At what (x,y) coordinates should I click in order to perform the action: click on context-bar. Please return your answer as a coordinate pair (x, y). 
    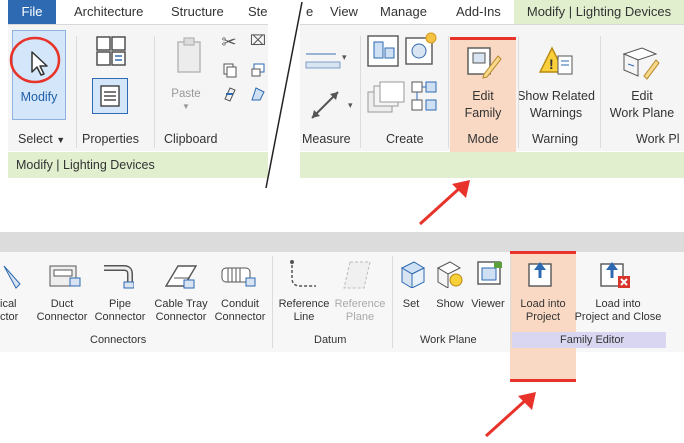
    Looking at the image, I should click on (492, 165).